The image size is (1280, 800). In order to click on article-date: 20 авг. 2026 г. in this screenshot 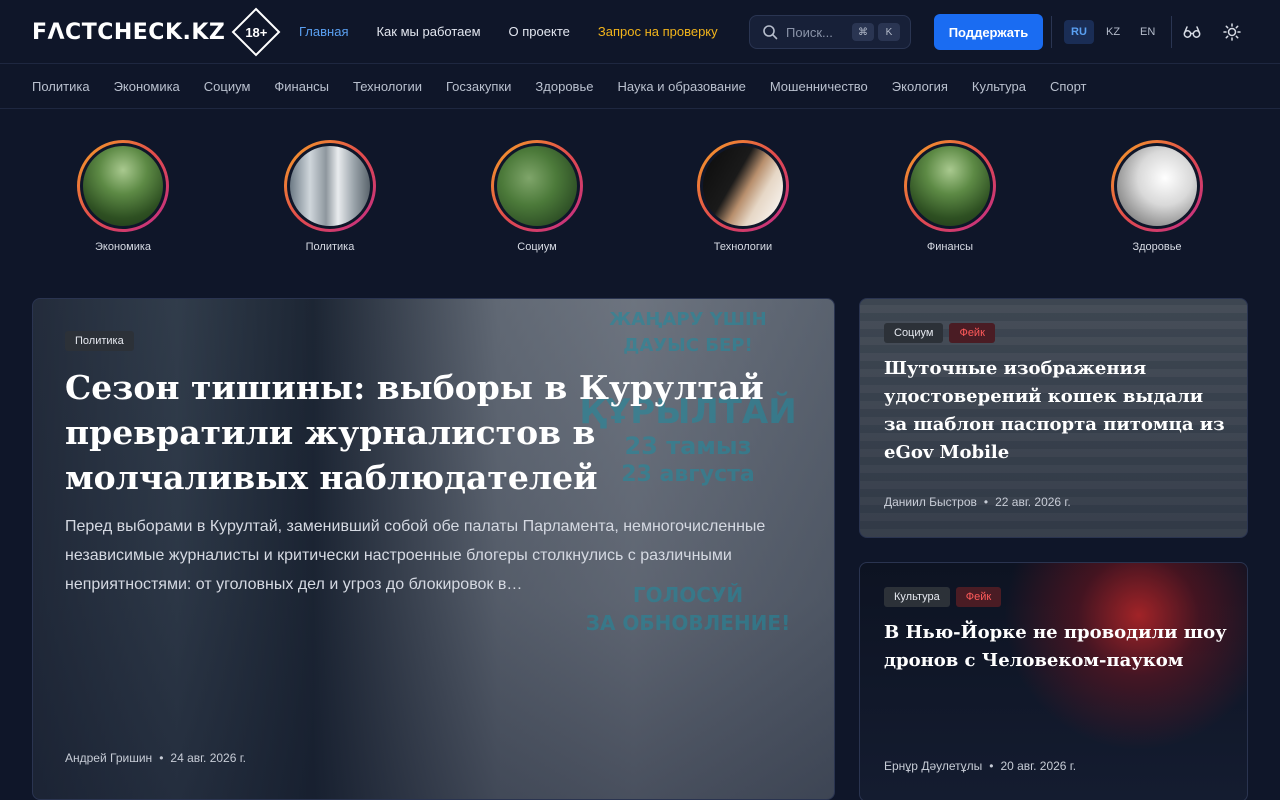, I will do `click(1038, 766)`.